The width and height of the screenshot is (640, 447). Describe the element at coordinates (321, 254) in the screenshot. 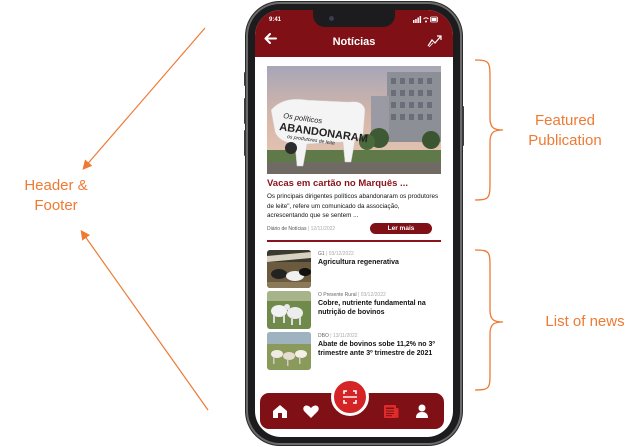

I see `news-source: G1` at that location.